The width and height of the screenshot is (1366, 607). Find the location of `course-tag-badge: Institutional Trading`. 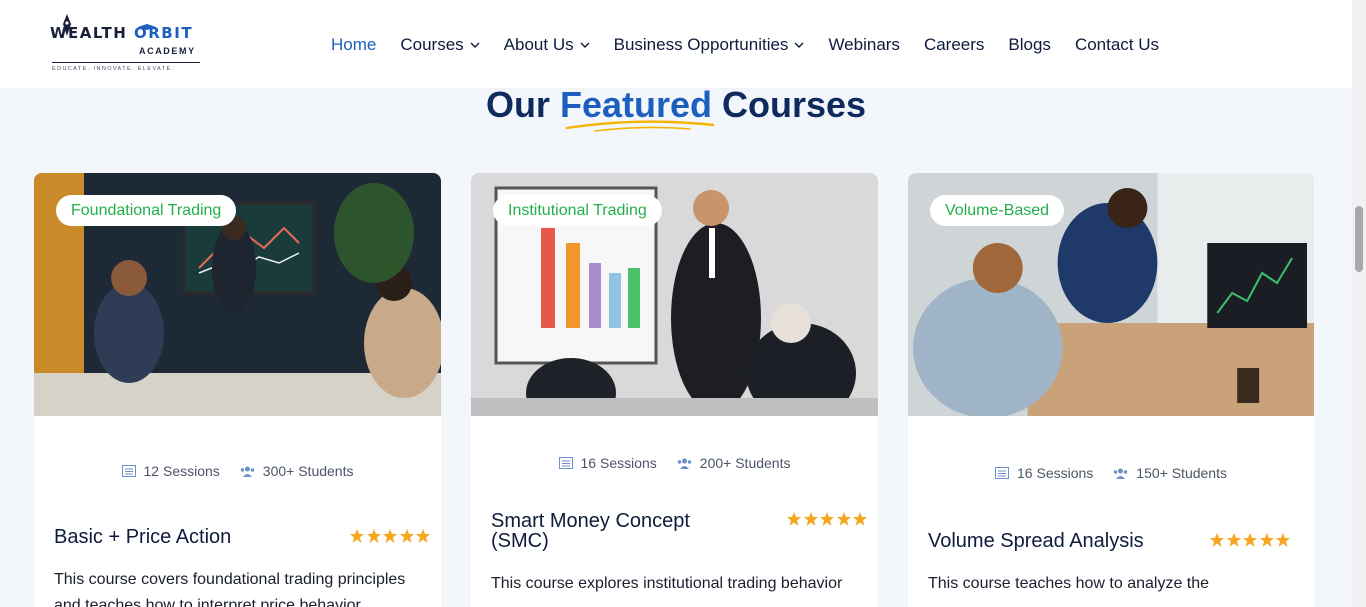

course-tag-badge: Institutional Trading is located at coordinates (577, 210).